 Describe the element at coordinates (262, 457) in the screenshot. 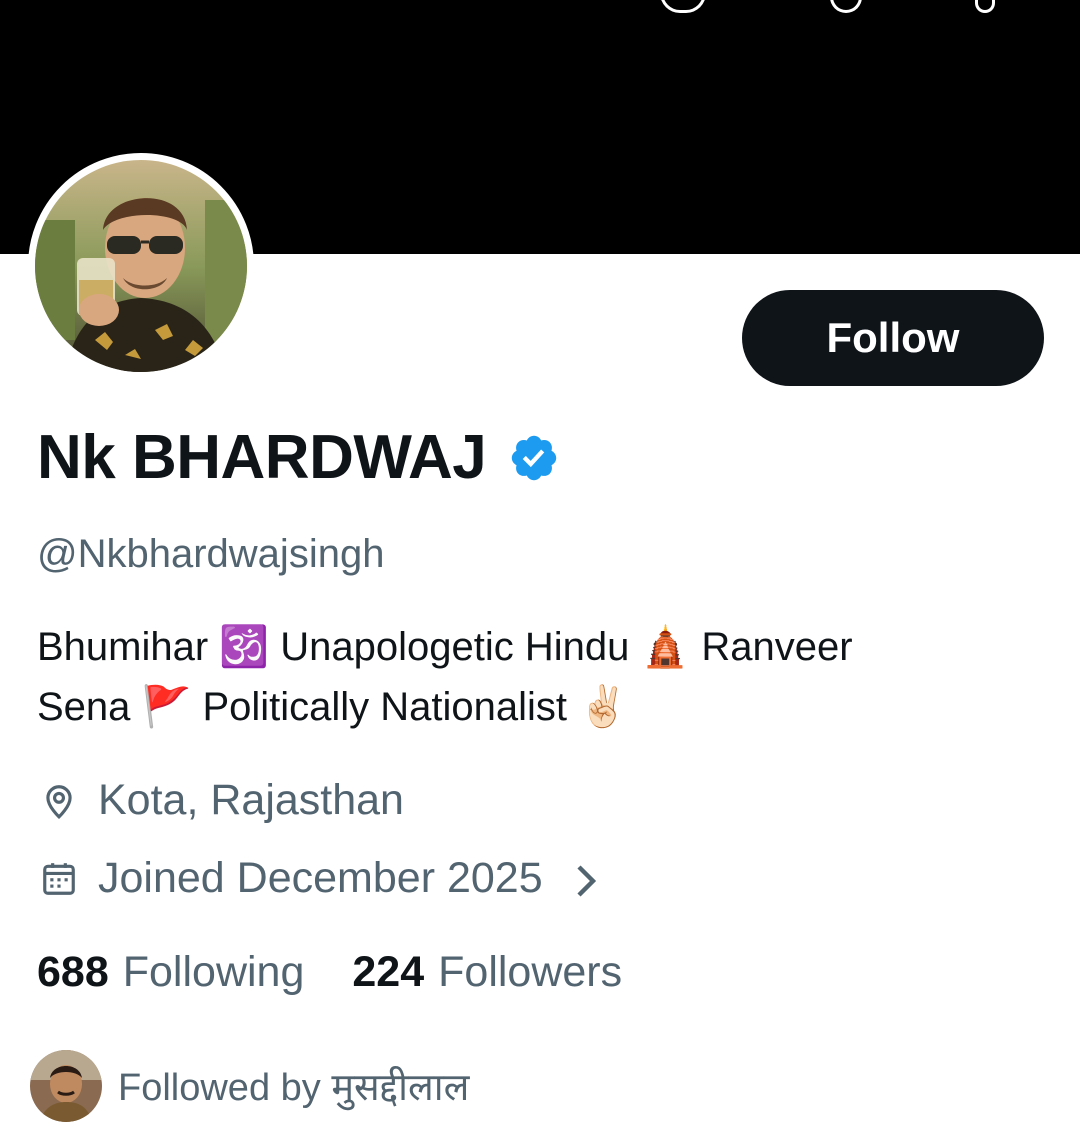

I see `display-name: Nk BHARDWAJ` at that location.